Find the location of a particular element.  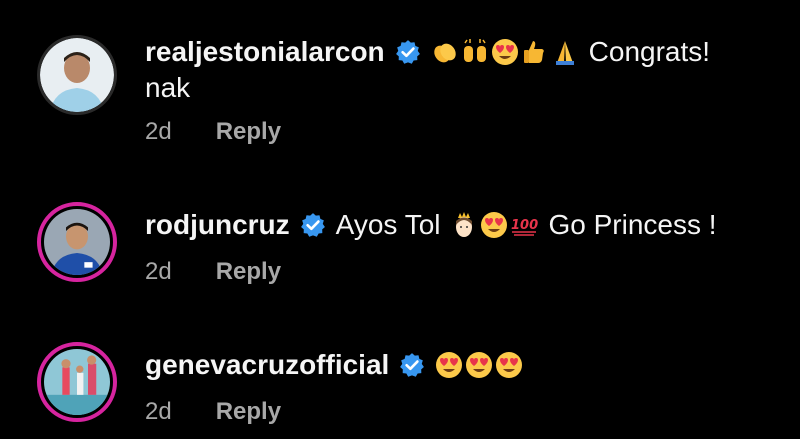

comment-text: Go Princess ! is located at coordinates (632, 224).